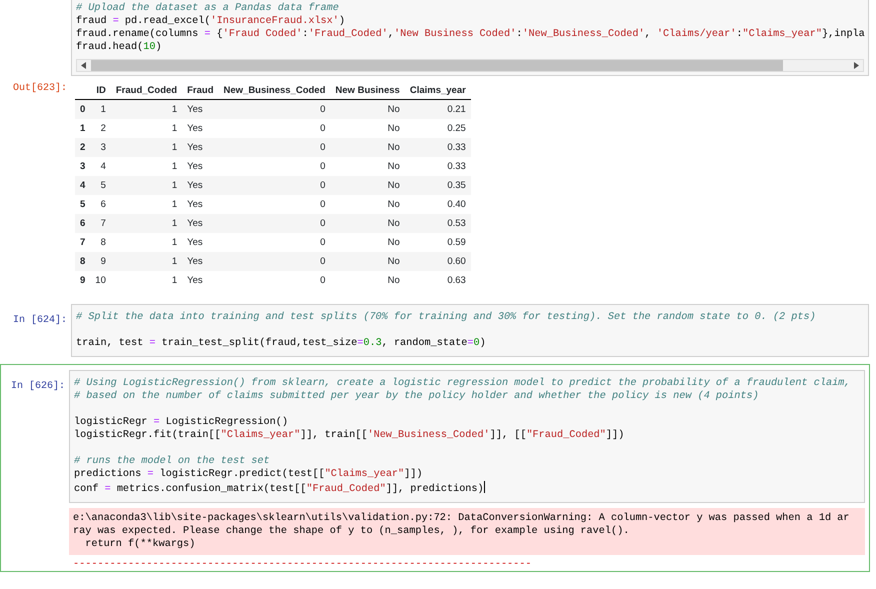  Describe the element at coordinates (82, 261) in the screenshot. I see `row-index: 8` at that location.